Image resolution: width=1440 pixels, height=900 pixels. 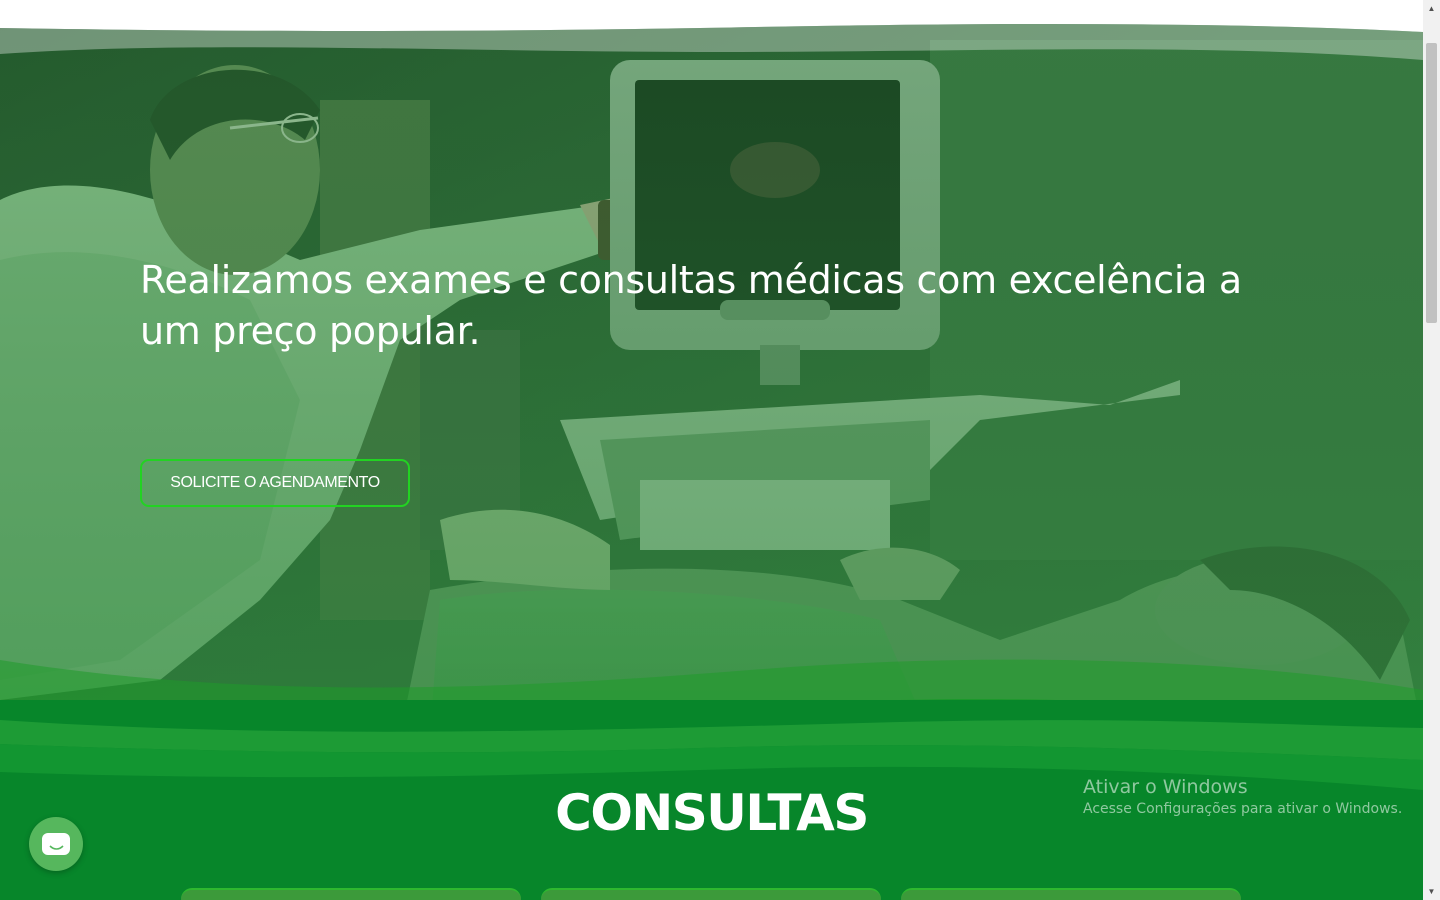 What do you see at coordinates (1165, 787) in the screenshot?
I see `windows-activation-title: Ativar o Windows` at bounding box center [1165, 787].